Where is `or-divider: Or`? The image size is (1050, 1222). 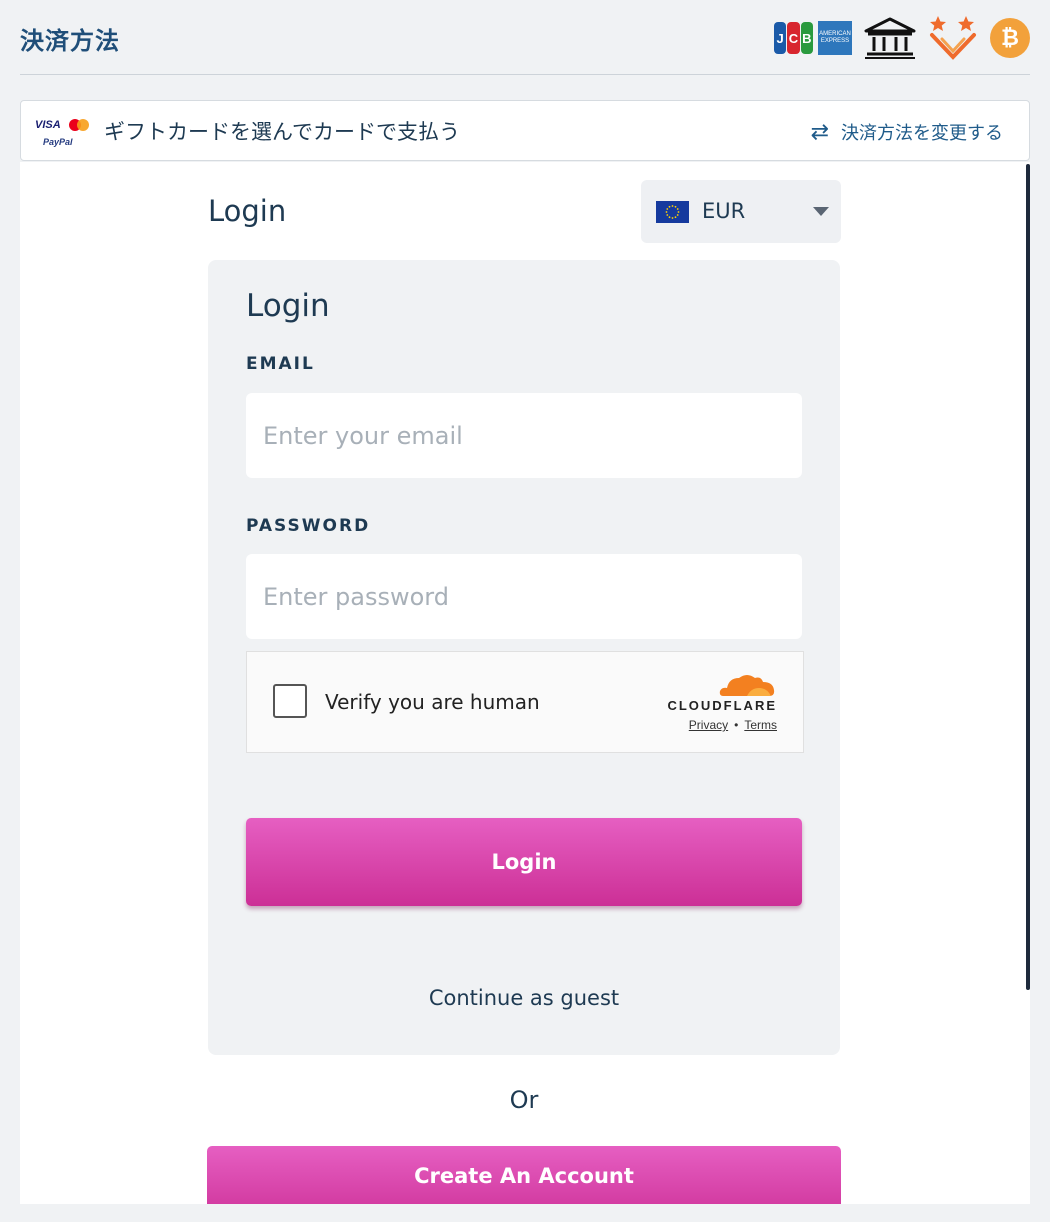 or-divider: Or is located at coordinates (524, 1100).